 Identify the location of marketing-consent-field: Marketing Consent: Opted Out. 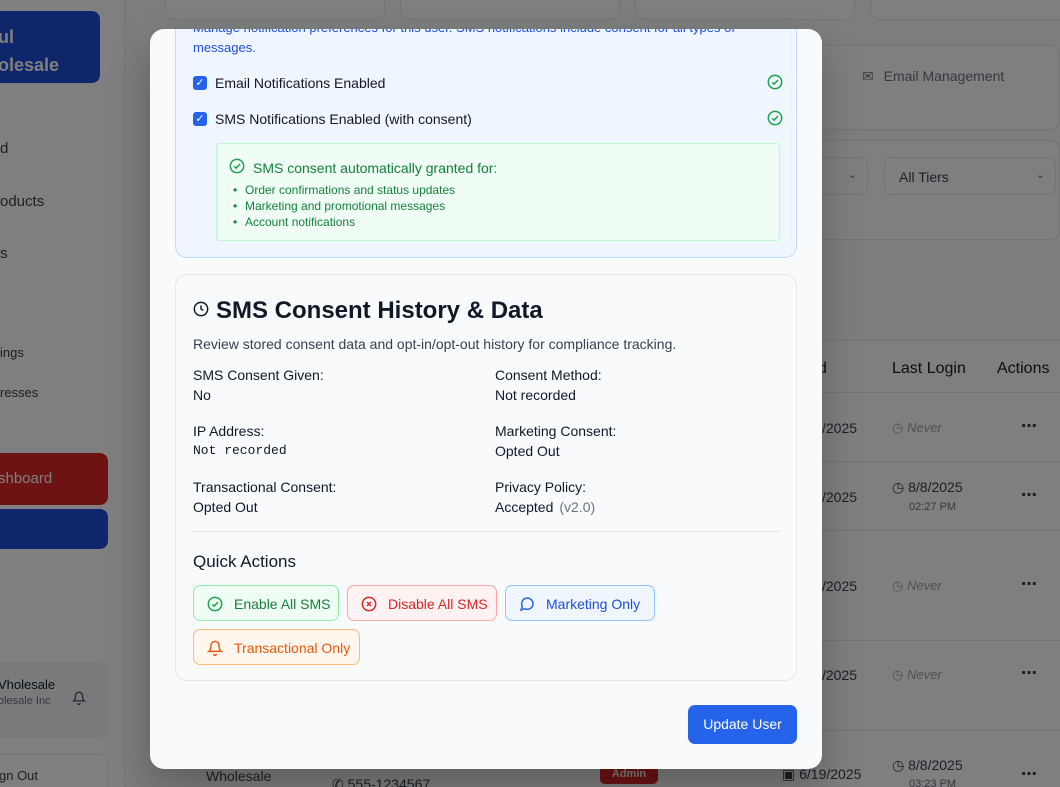
(555, 441).